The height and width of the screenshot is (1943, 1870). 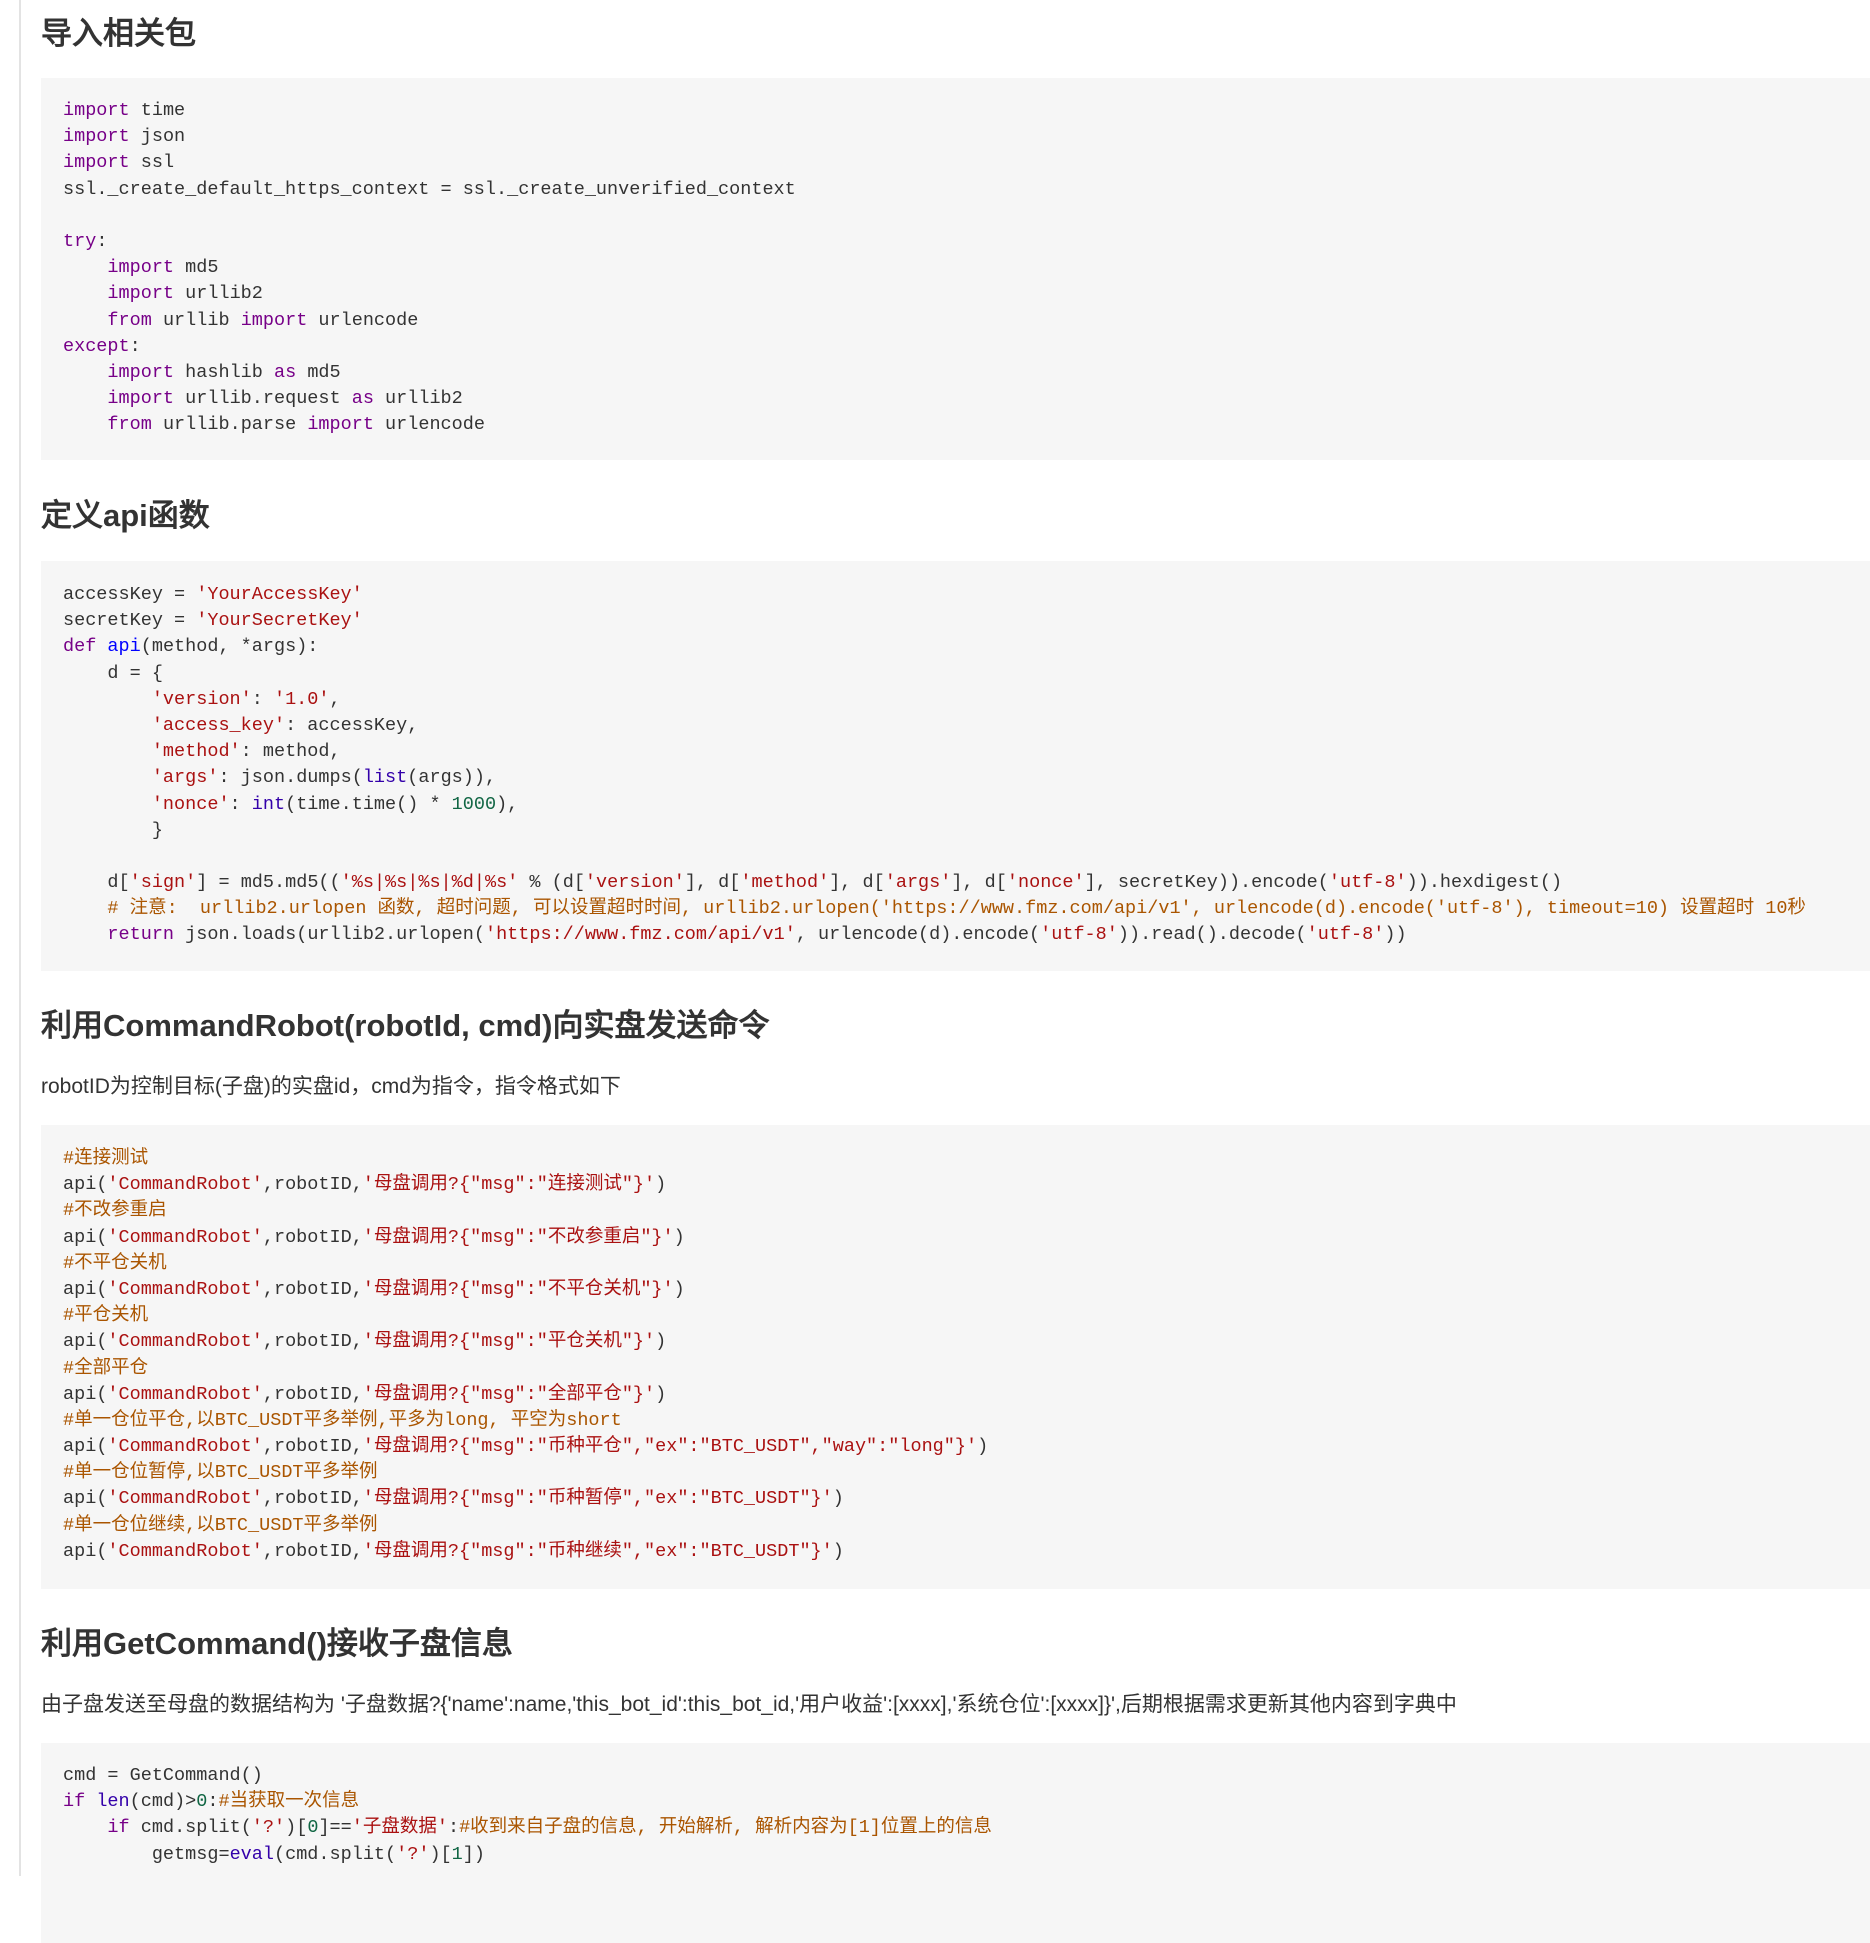 I want to click on code-line: #不改参重启, so click(x=115, y=1211).